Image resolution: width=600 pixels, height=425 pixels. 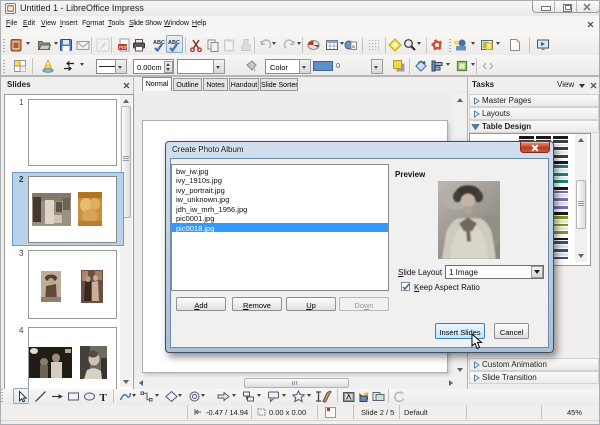 What do you see at coordinates (123, 47) in the screenshot?
I see `svg-text: PDF` at bounding box center [123, 47].